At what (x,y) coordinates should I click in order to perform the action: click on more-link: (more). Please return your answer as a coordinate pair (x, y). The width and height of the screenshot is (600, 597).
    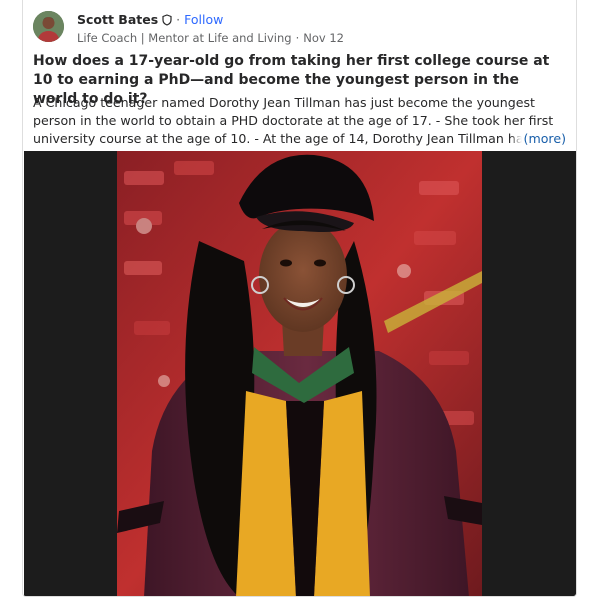
    Looking at the image, I should click on (537, 139).